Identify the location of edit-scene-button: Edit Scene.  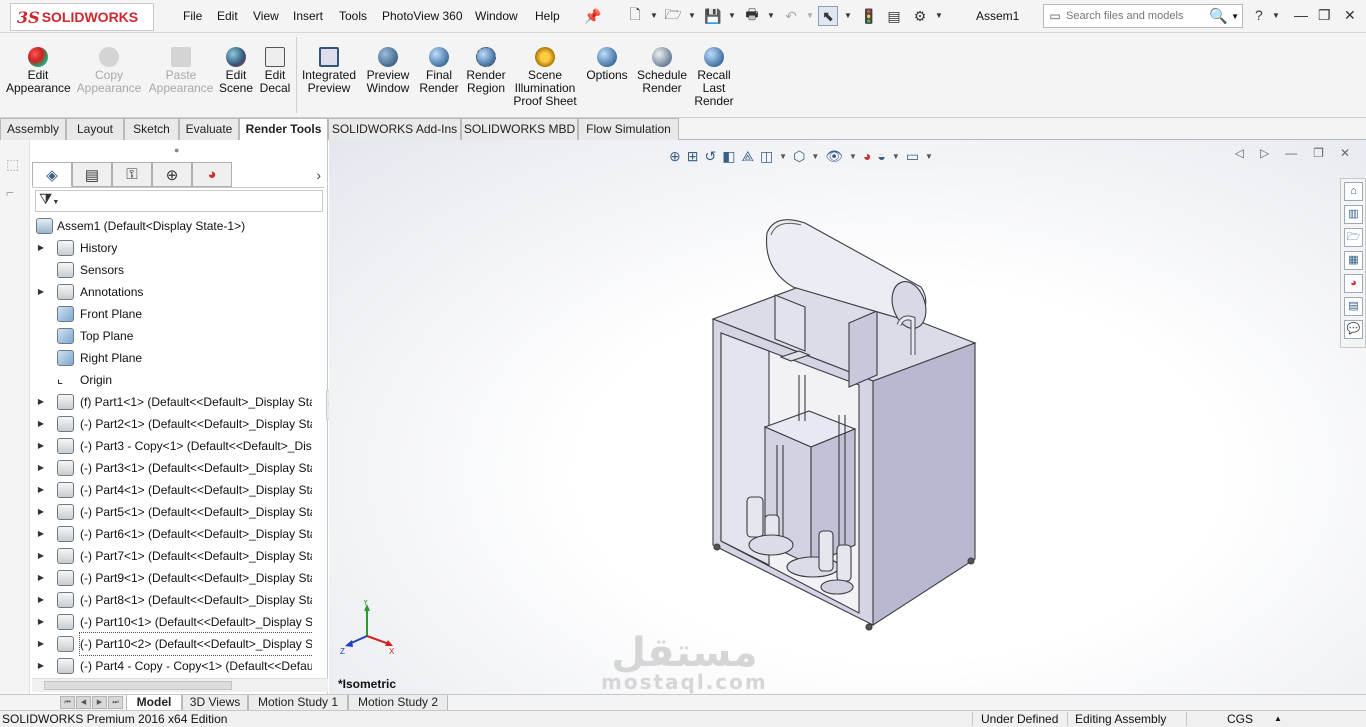
(236, 71).